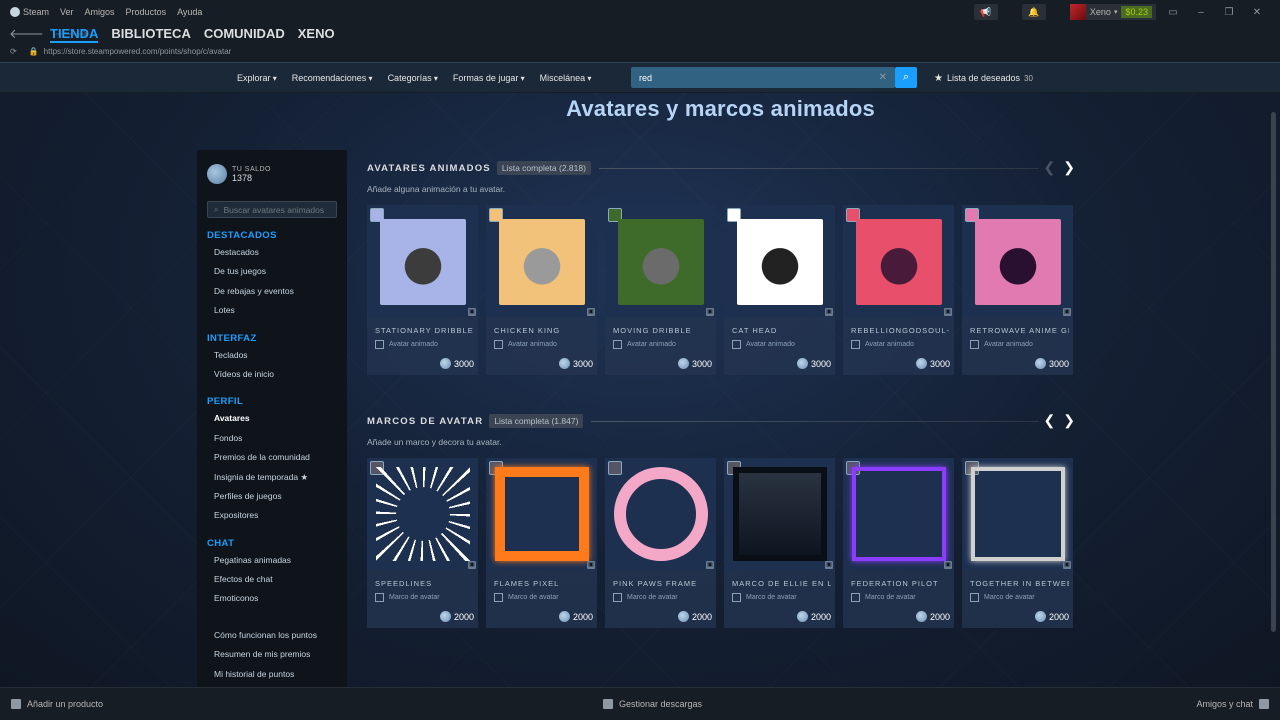 The height and width of the screenshot is (720, 1280). What do you see at coordinates (272, 374) in the screenshot?
I see `sidebar-item: Vídeos de inicio` at bounding box center [272, 374].